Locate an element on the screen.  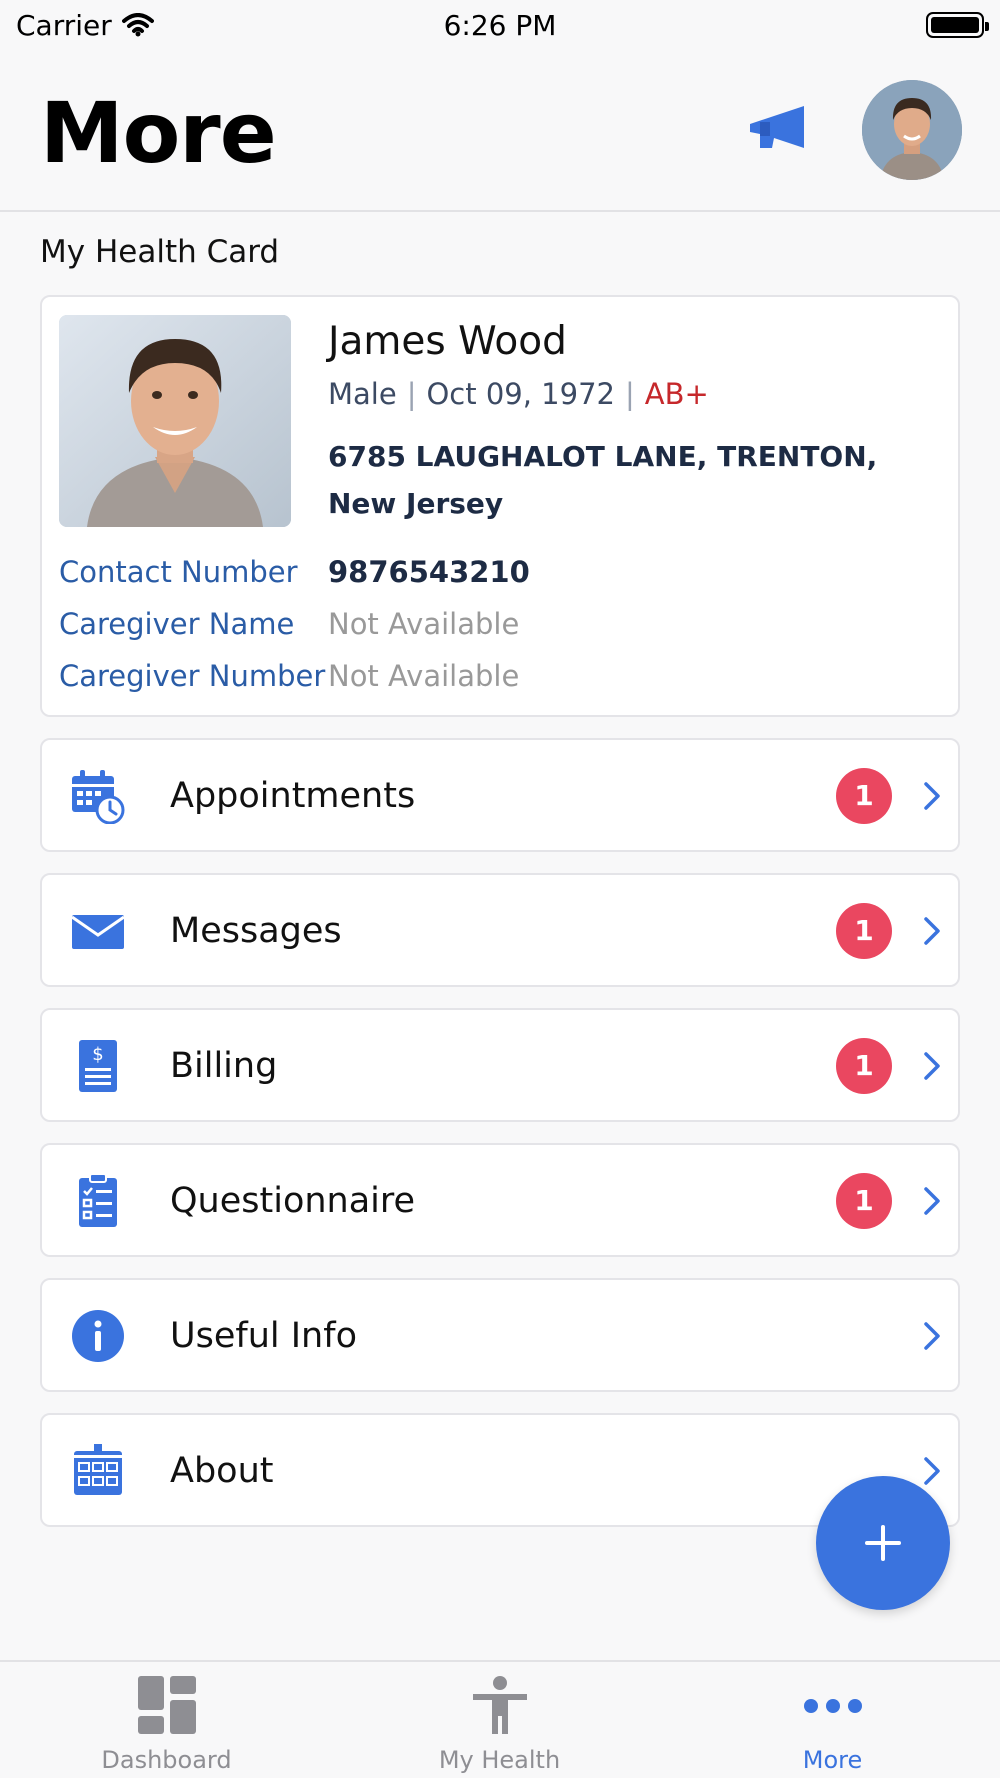
menu-item-label: Questionnaire is located at coordinates (293, 1201).